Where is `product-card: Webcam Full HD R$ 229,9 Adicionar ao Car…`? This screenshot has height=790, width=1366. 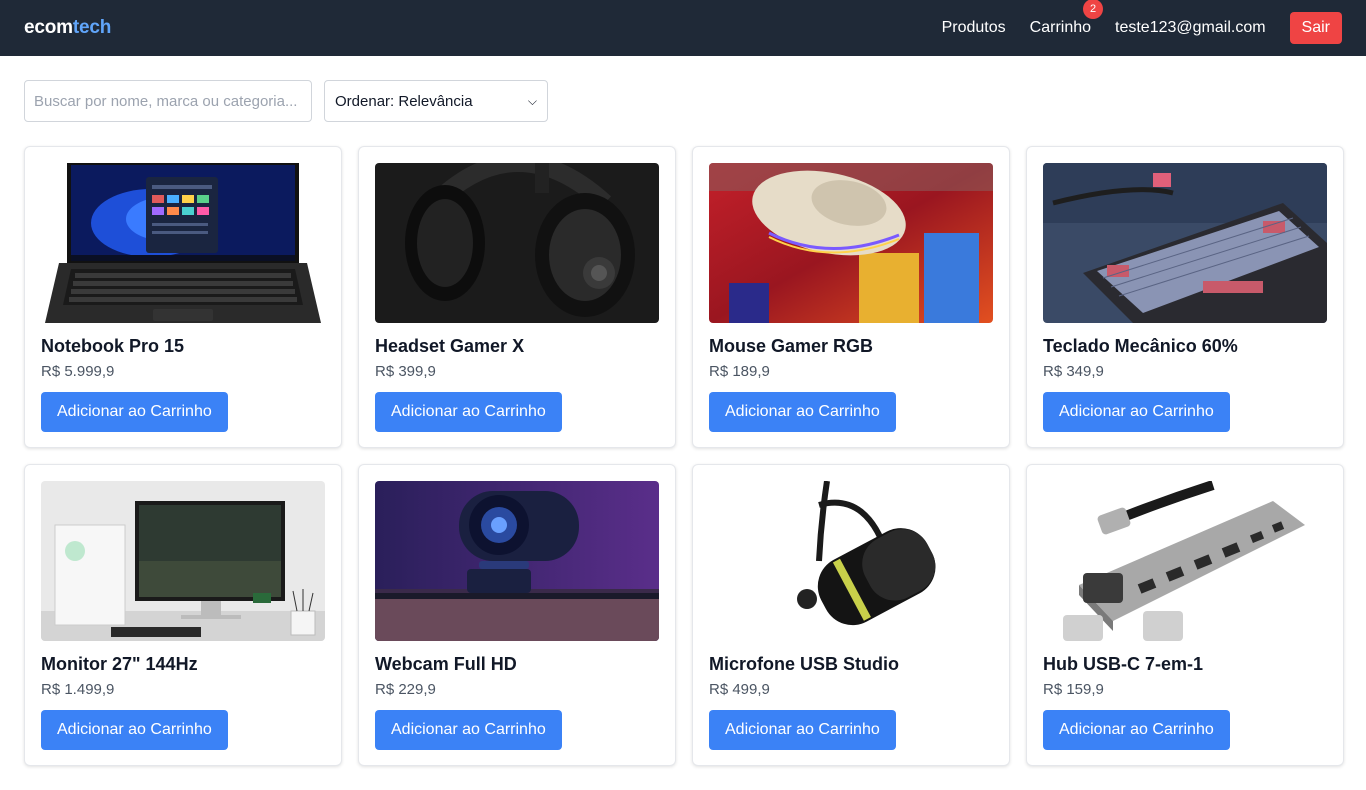 product-card: Webcam Full HD R$ 229,9 Adicionar ao Car… is located at coordinates (517, 615).